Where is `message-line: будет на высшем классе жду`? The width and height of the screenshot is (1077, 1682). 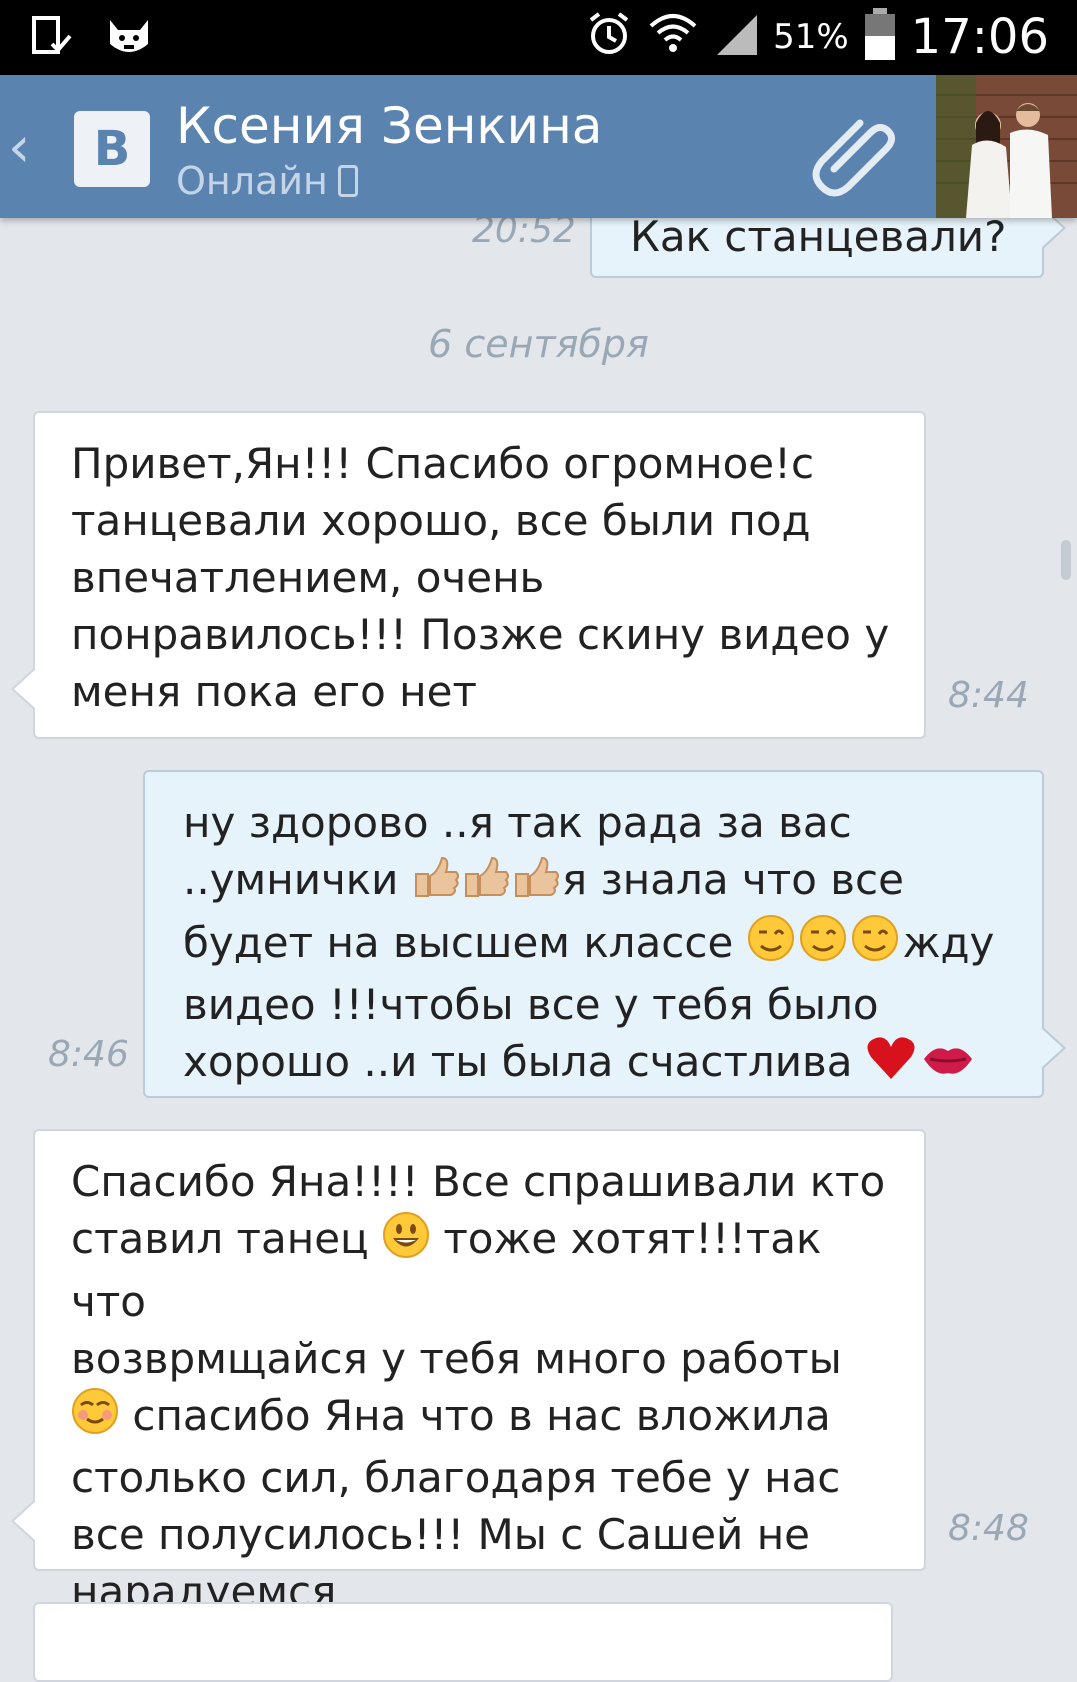
message-line: будет на высшем классе жду is located at coordinates (602, 945).